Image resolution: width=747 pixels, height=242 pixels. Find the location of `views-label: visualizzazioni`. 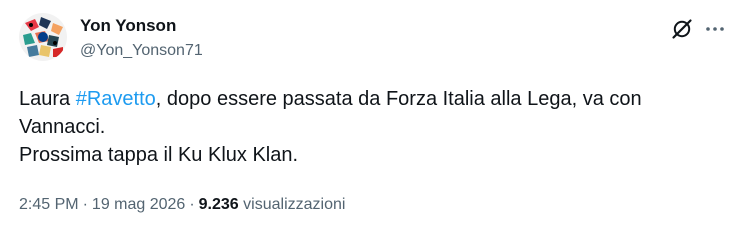

views-label: visualizzazioni is located at coordinates (294, 204).